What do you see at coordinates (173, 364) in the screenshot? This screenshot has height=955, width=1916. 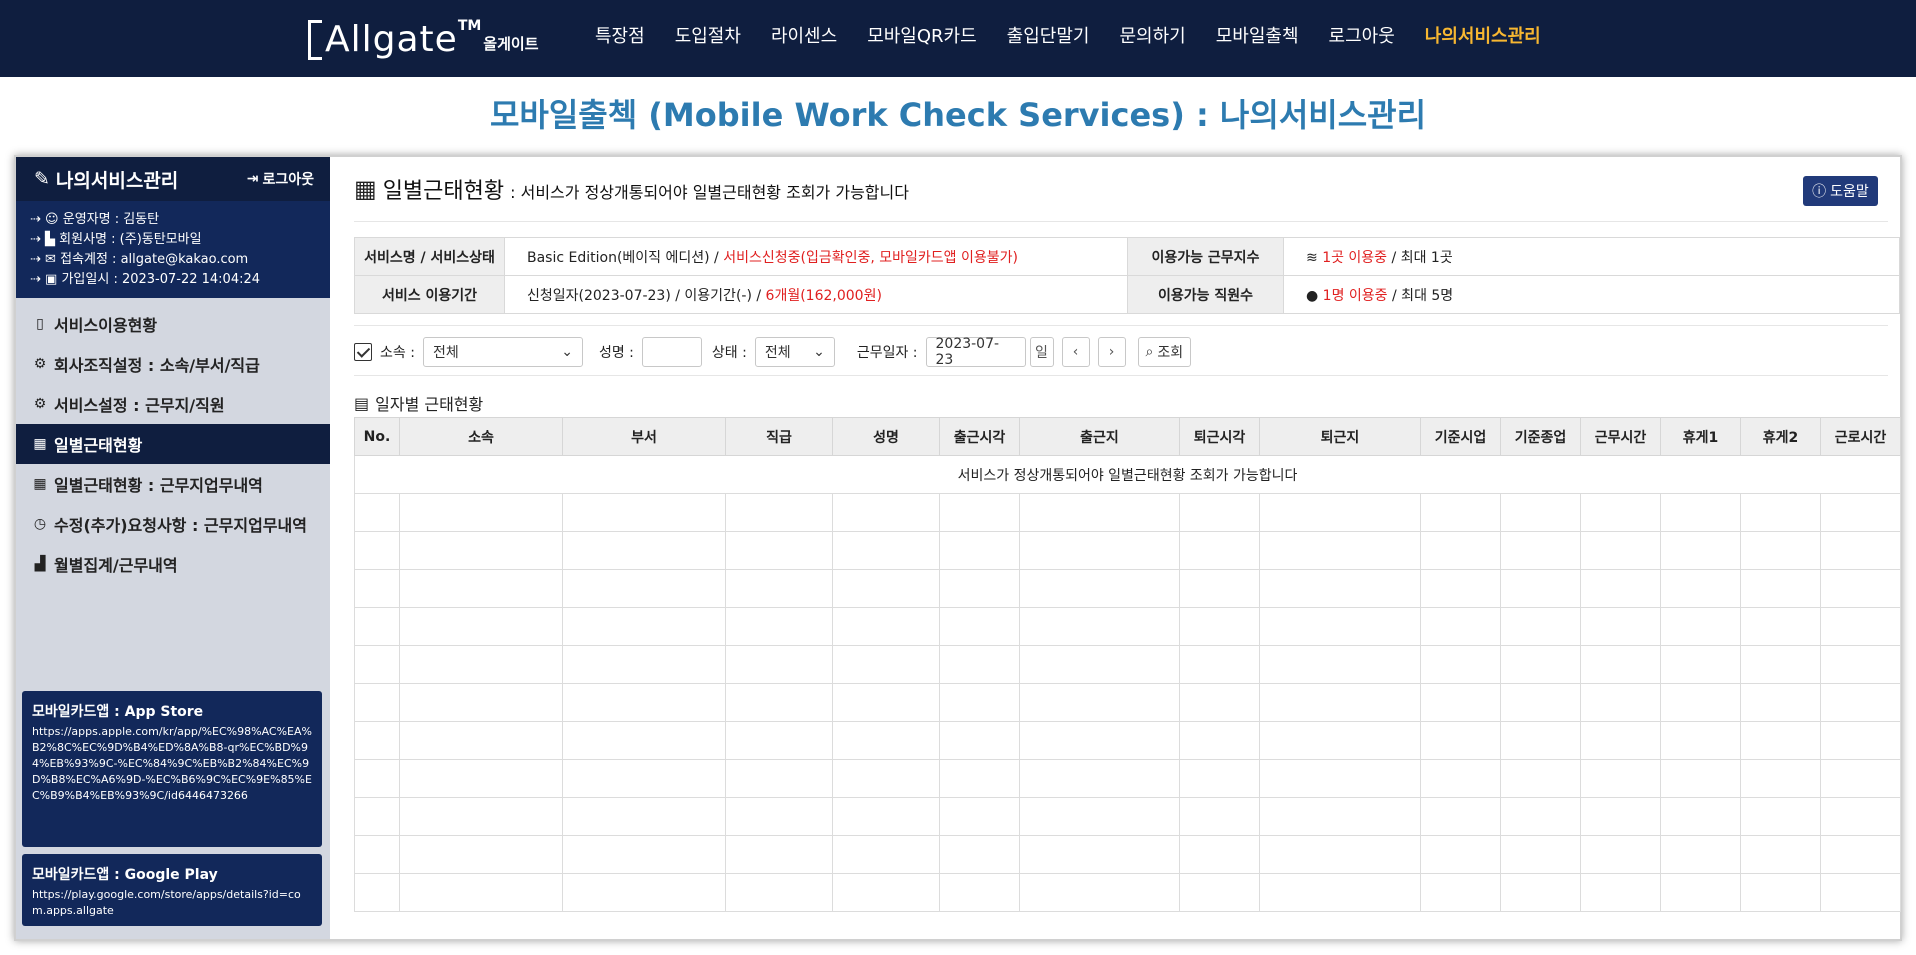 I see `sidebar-item-org-settings: ⚙ 회사조직설정 : 소속/부서/직급` at bounding box center [173, 364].